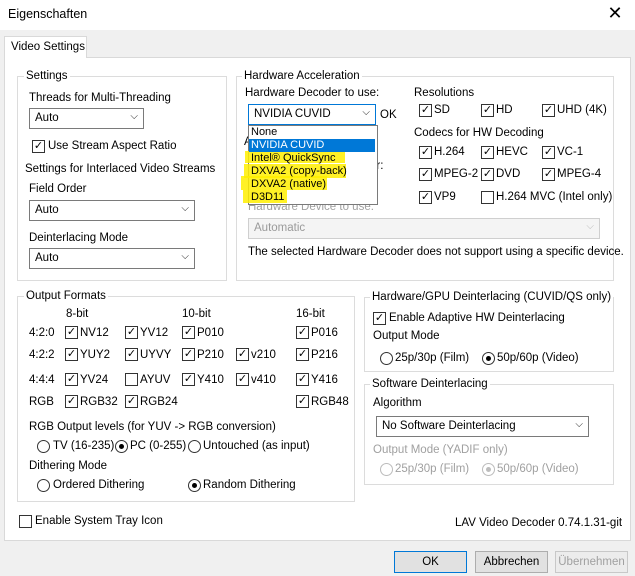 The image size is (635, 576). Describe the element at coordinates (194, 485) in the screenshot. I see `dither-random-radio` at that location.